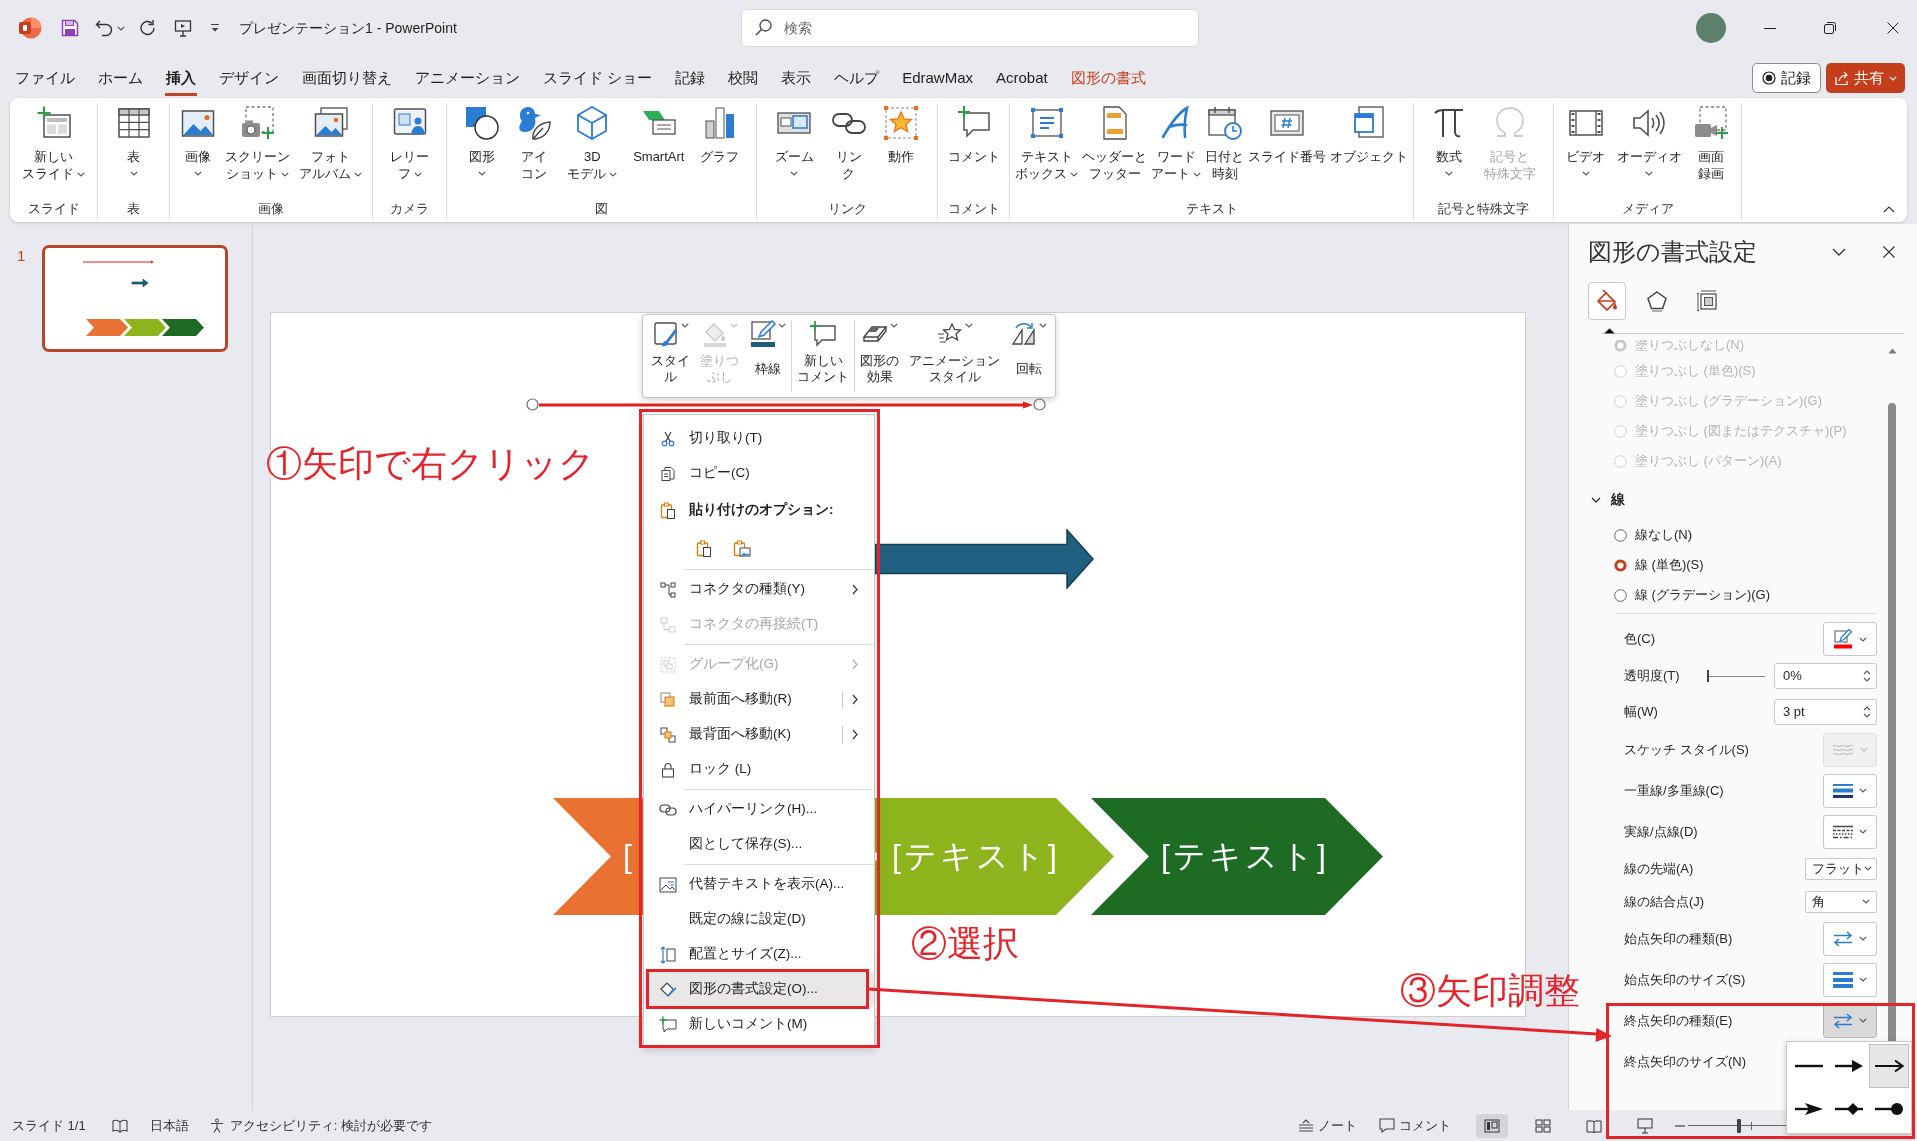 The width and height of the screenshot is (1917, 1141). What do you see at coordinates (53, 142) in the screenshot?
I see `ribbon-button: 新しい スライド` at bounding box center [53, 142].